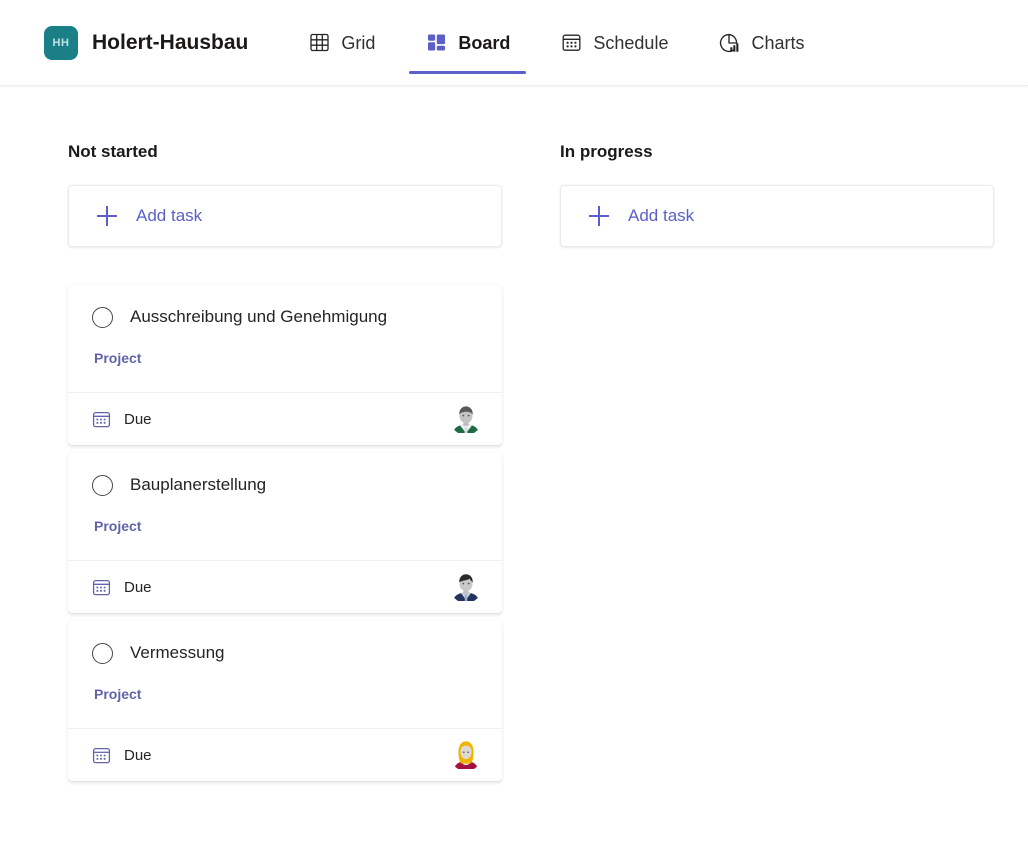 The height and width of the screenshot is (858, 1028). What do you see at coordinates (259, 317) in the screenshot?
I see `task-title: Ausschreibung und Genehmigung` at bounding box center [259, 317].